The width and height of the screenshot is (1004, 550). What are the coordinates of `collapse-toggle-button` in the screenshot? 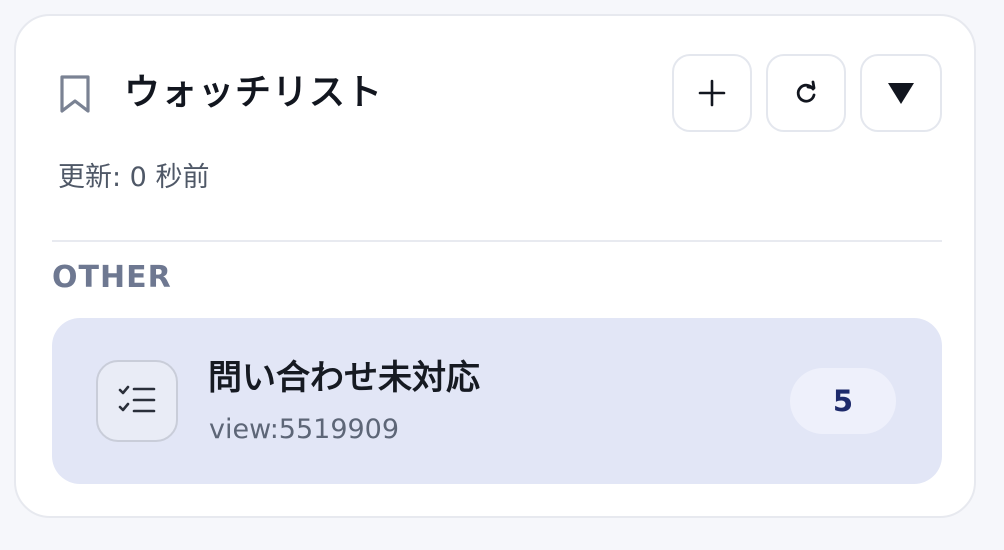 It's located at (901, 93).